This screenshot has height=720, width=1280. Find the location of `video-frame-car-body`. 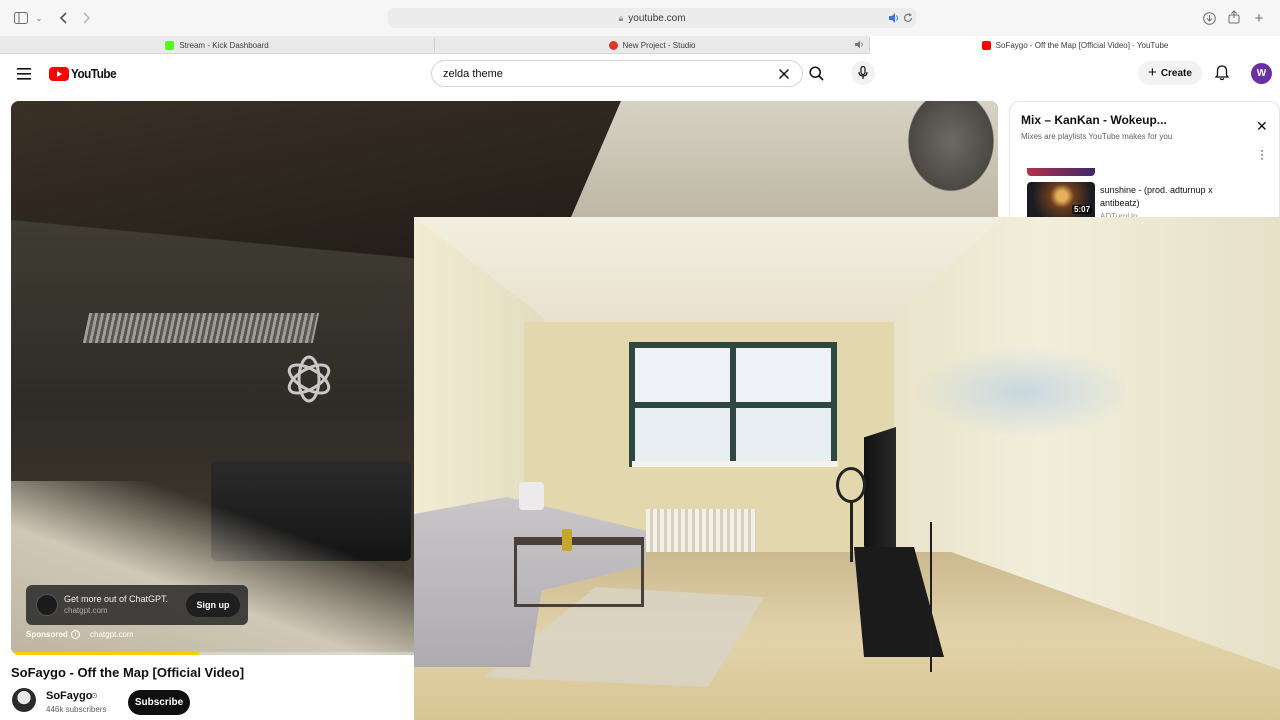

video-frame-car-body is located at coordinates (212, 568).